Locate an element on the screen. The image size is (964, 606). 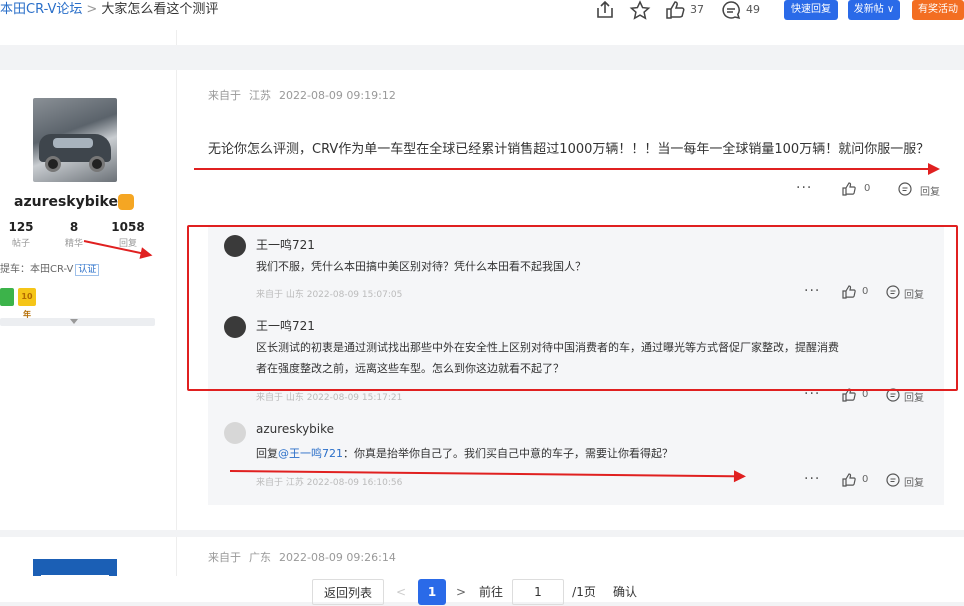
author-stat-posts: 125 帖子 is located at coordinates (21, 234).